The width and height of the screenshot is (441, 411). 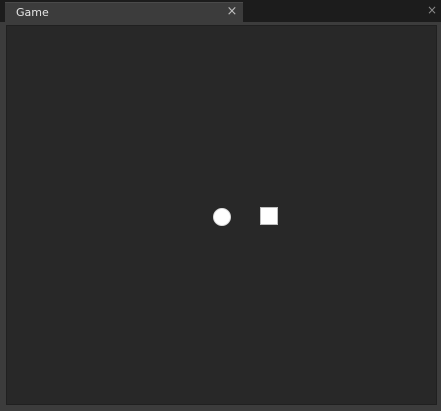 I want to click on tab-game: Game ×, so click(x=124, y=12).